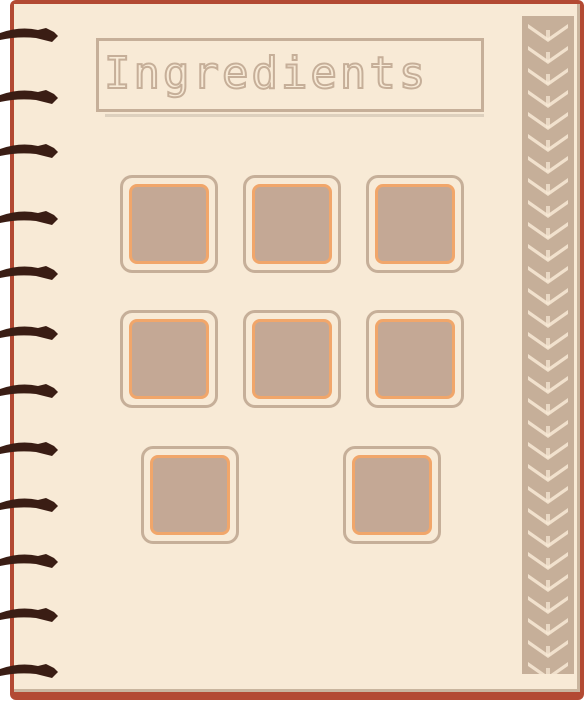 This screenshot has width=588, height=705. What do you see at coordinates (266, 73) in the screenshot?
I see `page-title: Ingredients` at bounding box center [266, 73].